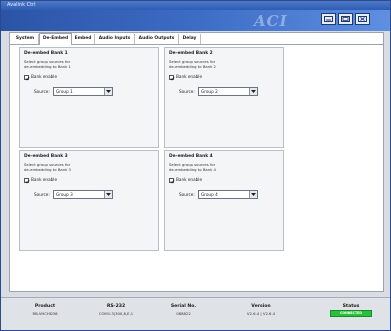  Describe the element at coordinates (45, 310) in the screenshot. I see `product-info: Product RB-VHCHD36` at that location.